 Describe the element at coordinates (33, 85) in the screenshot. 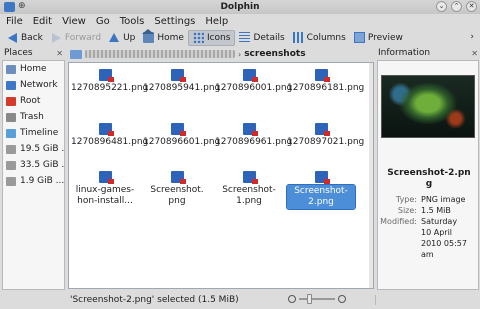

I see `places-item: Network` at that location.